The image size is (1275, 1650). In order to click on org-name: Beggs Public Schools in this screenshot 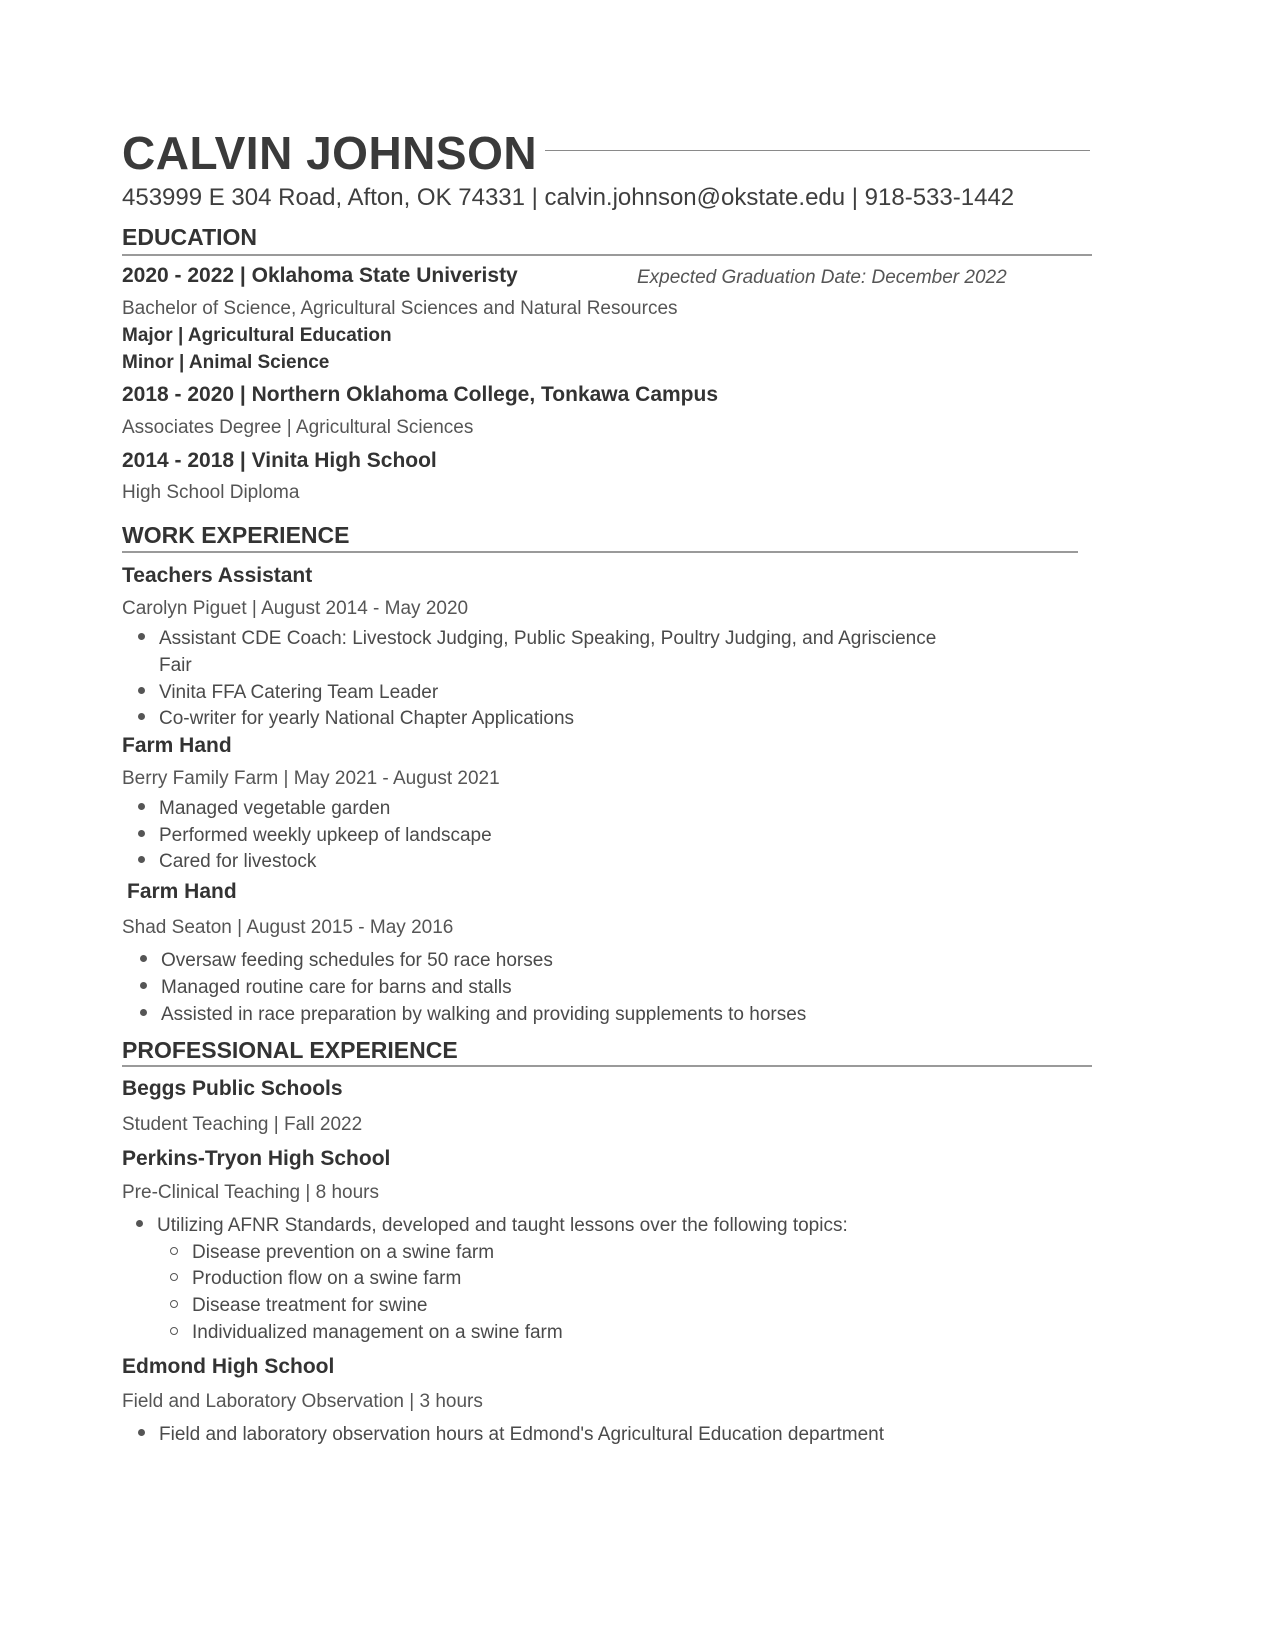, I will do `click(232, 1088)`.